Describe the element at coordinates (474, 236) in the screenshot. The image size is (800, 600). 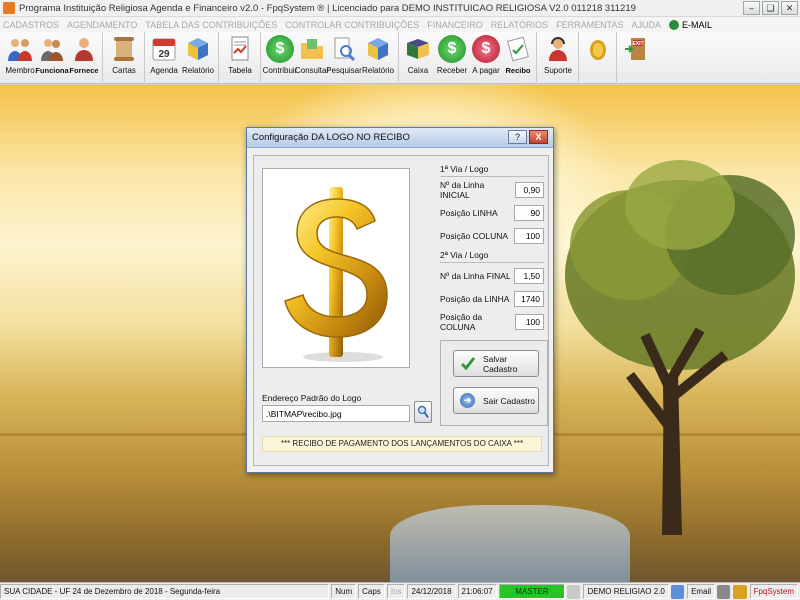
I see `posicao-coluna-label: Posição COLUNA` at that location.